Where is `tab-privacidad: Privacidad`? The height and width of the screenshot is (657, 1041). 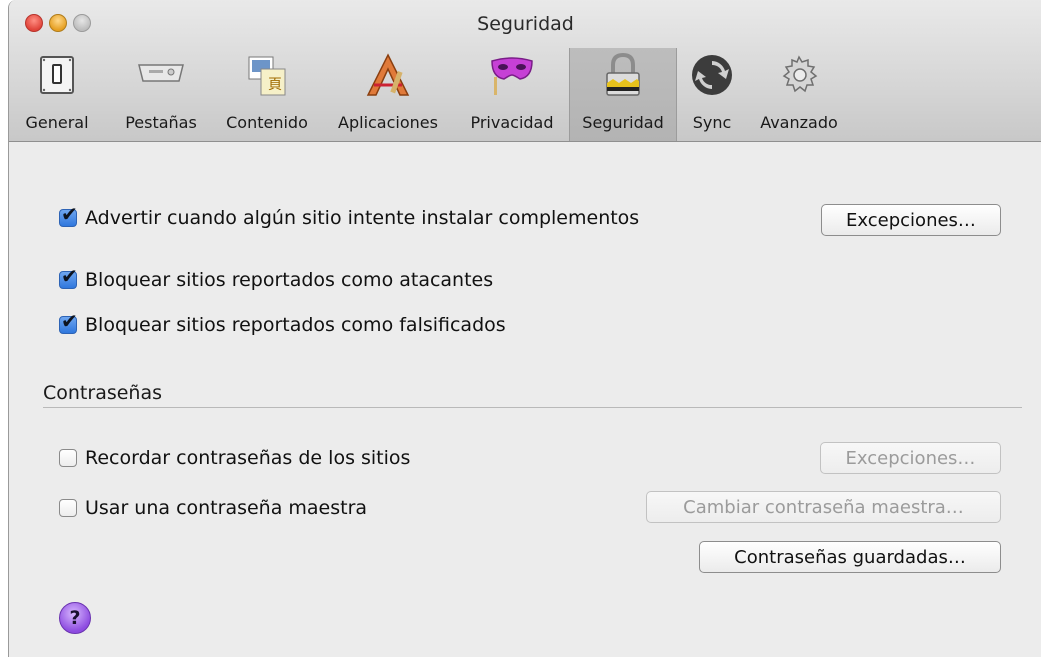
tab-privacidad: Privacidad is located at coordinates (512, 94).